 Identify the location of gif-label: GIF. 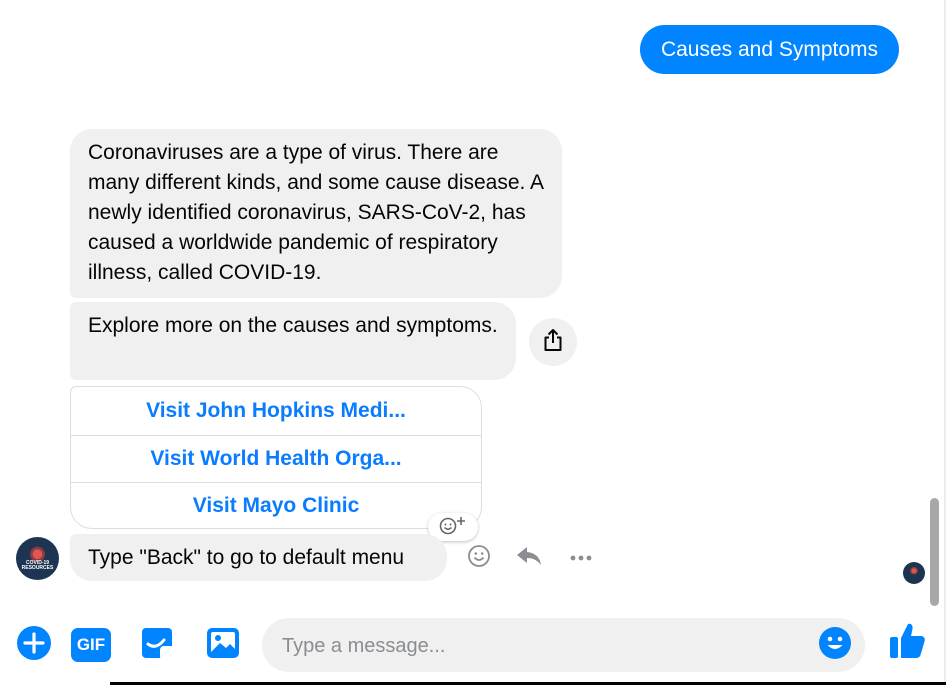
(91, 644).